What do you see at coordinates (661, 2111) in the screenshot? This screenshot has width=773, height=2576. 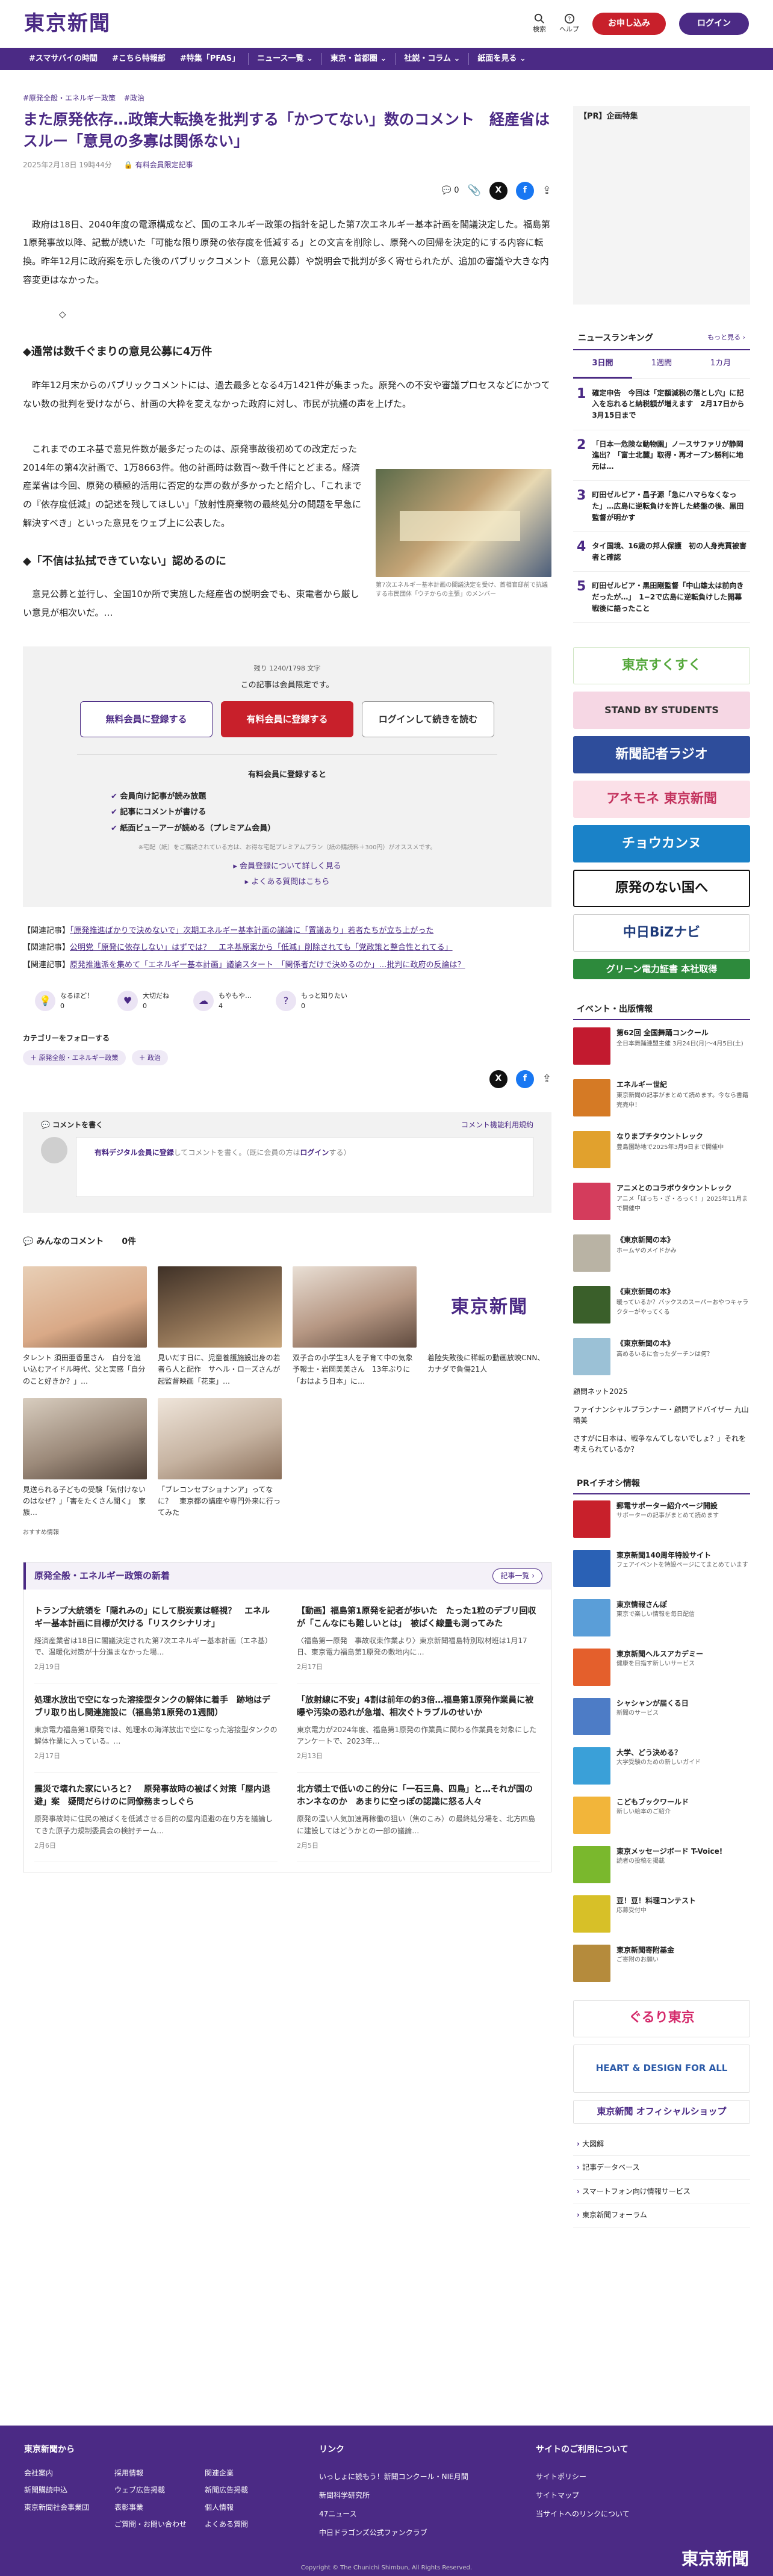 I see `banner-shop: 東京新聞 オフィシャルショップ` at bounding box center [661, 2111].